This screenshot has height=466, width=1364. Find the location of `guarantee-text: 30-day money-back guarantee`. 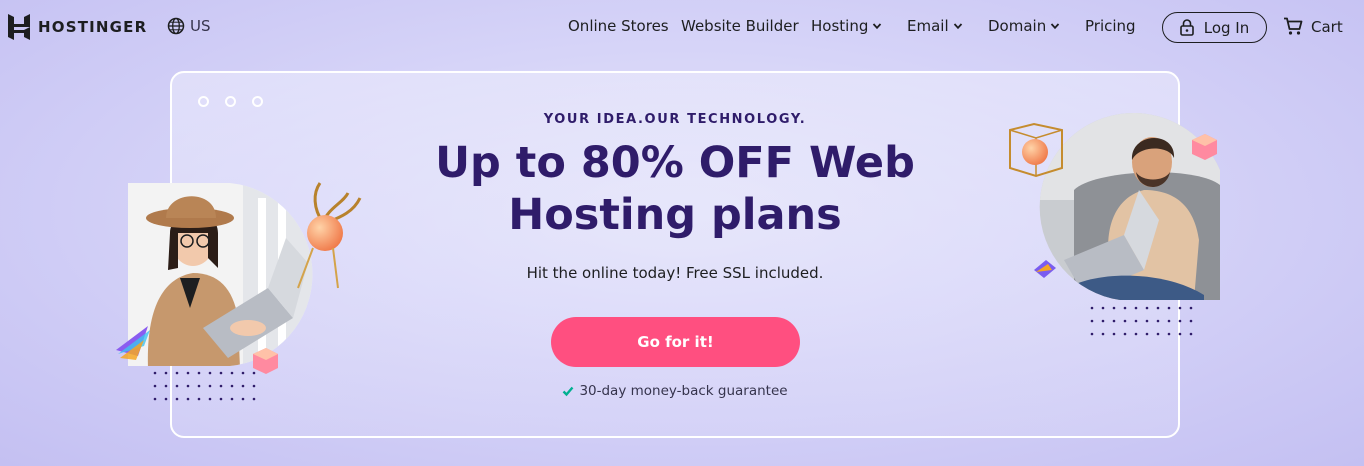

guarantee-text: 30-day money-back guarantee is located at coordinates (683, 391).